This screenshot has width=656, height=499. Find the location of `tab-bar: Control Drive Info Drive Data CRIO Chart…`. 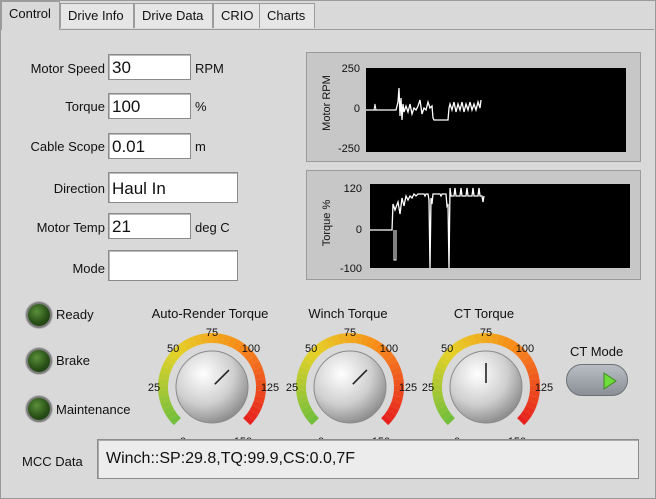

tab-bar: Control Drive Info Drive Data CRIO Chart… is located at coordinates (328, 15).